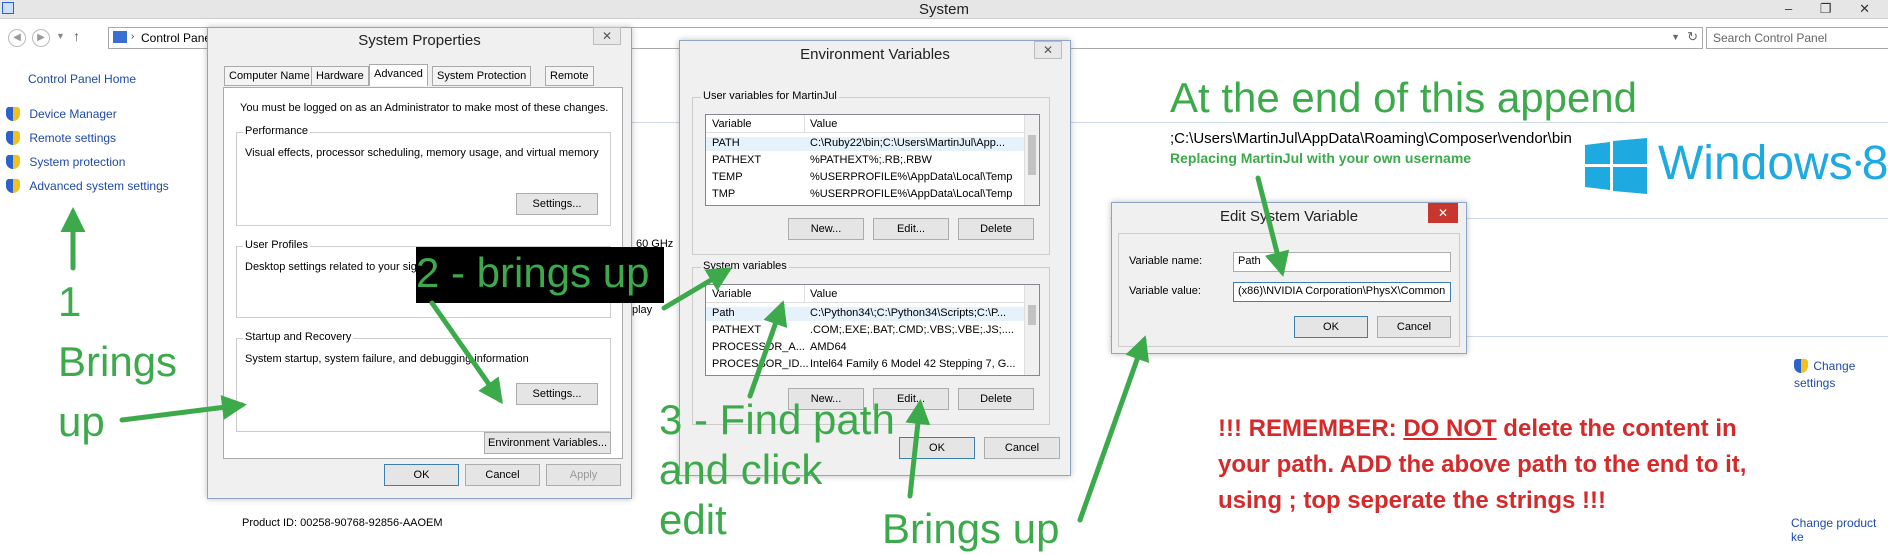 This screenshot has height=555, width=1888. Describe the element at coordinates (466, 352) in the screenshot. I see `arrow-to-env-button` at that location.